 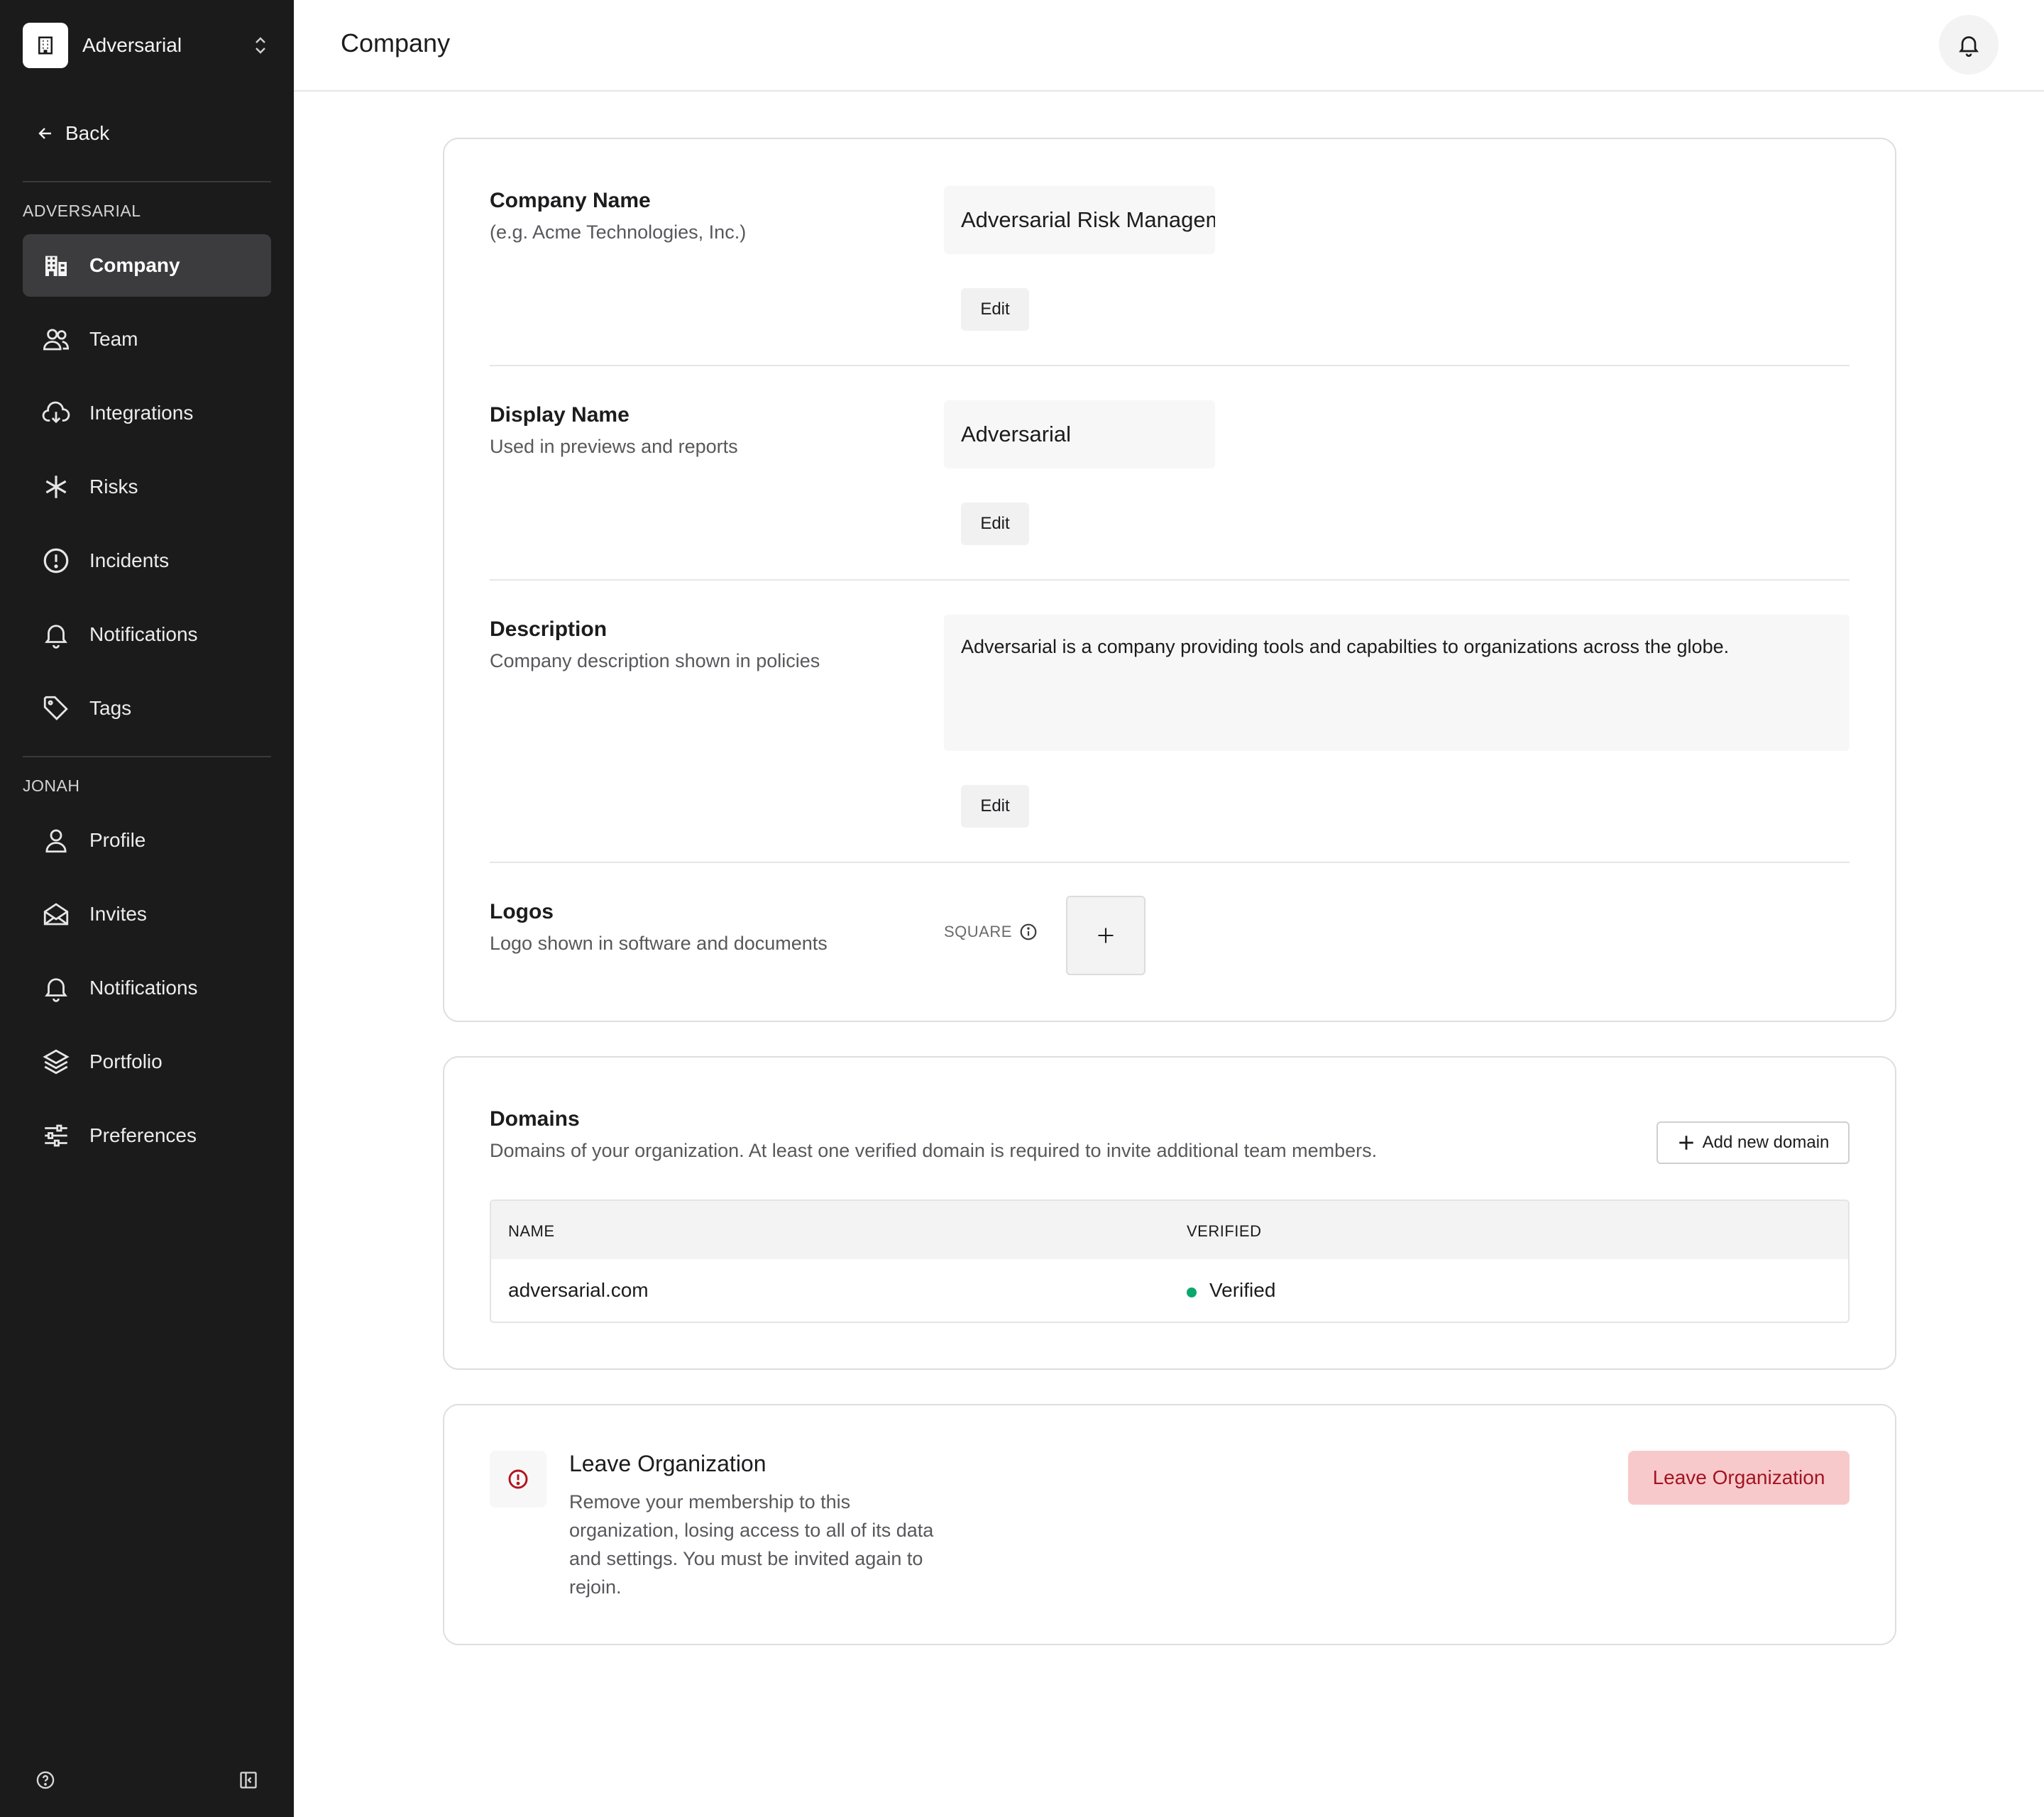 What do you see at coordinates (1739, 1478) in the screenshot?
I see `leave-organization-button: Leave Organization` at bounding box center [1739, 1478].